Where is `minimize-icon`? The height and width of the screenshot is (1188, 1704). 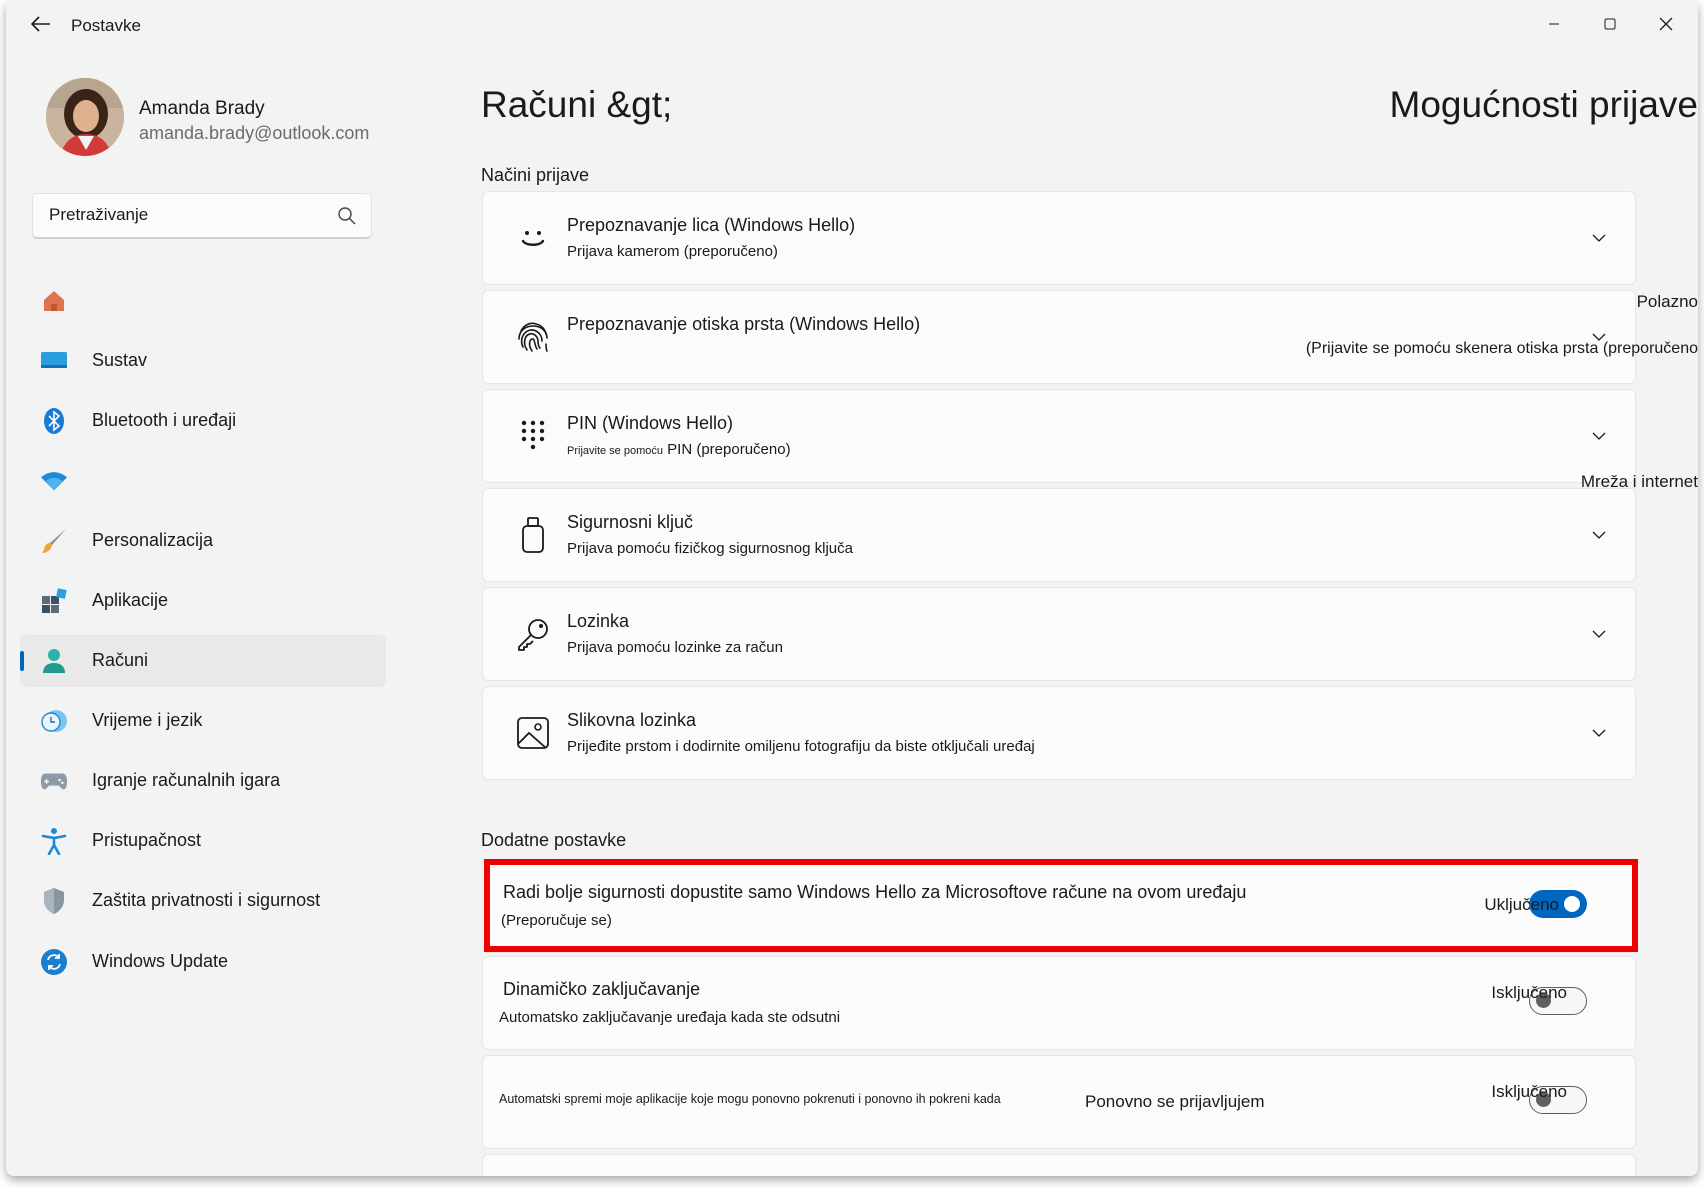
minimize-icon is located at coordinates (1554, 24).